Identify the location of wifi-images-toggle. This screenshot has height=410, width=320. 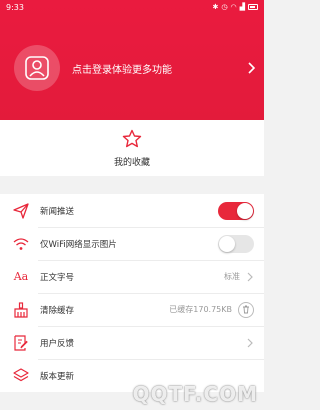
(236, 243).